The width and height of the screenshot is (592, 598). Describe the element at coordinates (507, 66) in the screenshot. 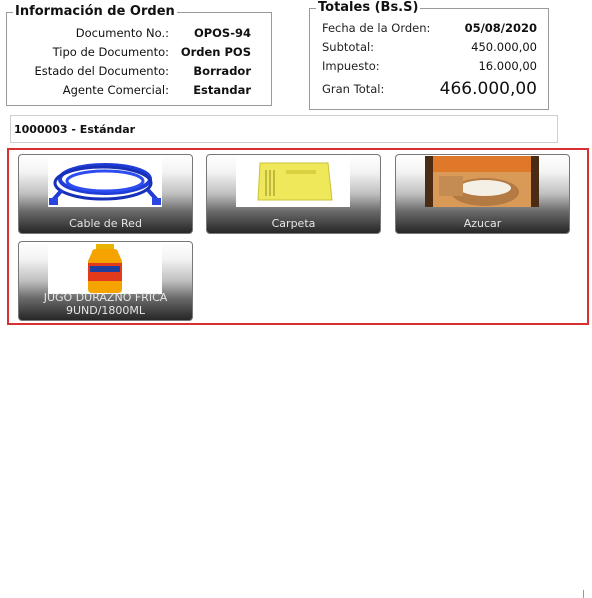

I see `tax-value: 16.000,00` at that location.